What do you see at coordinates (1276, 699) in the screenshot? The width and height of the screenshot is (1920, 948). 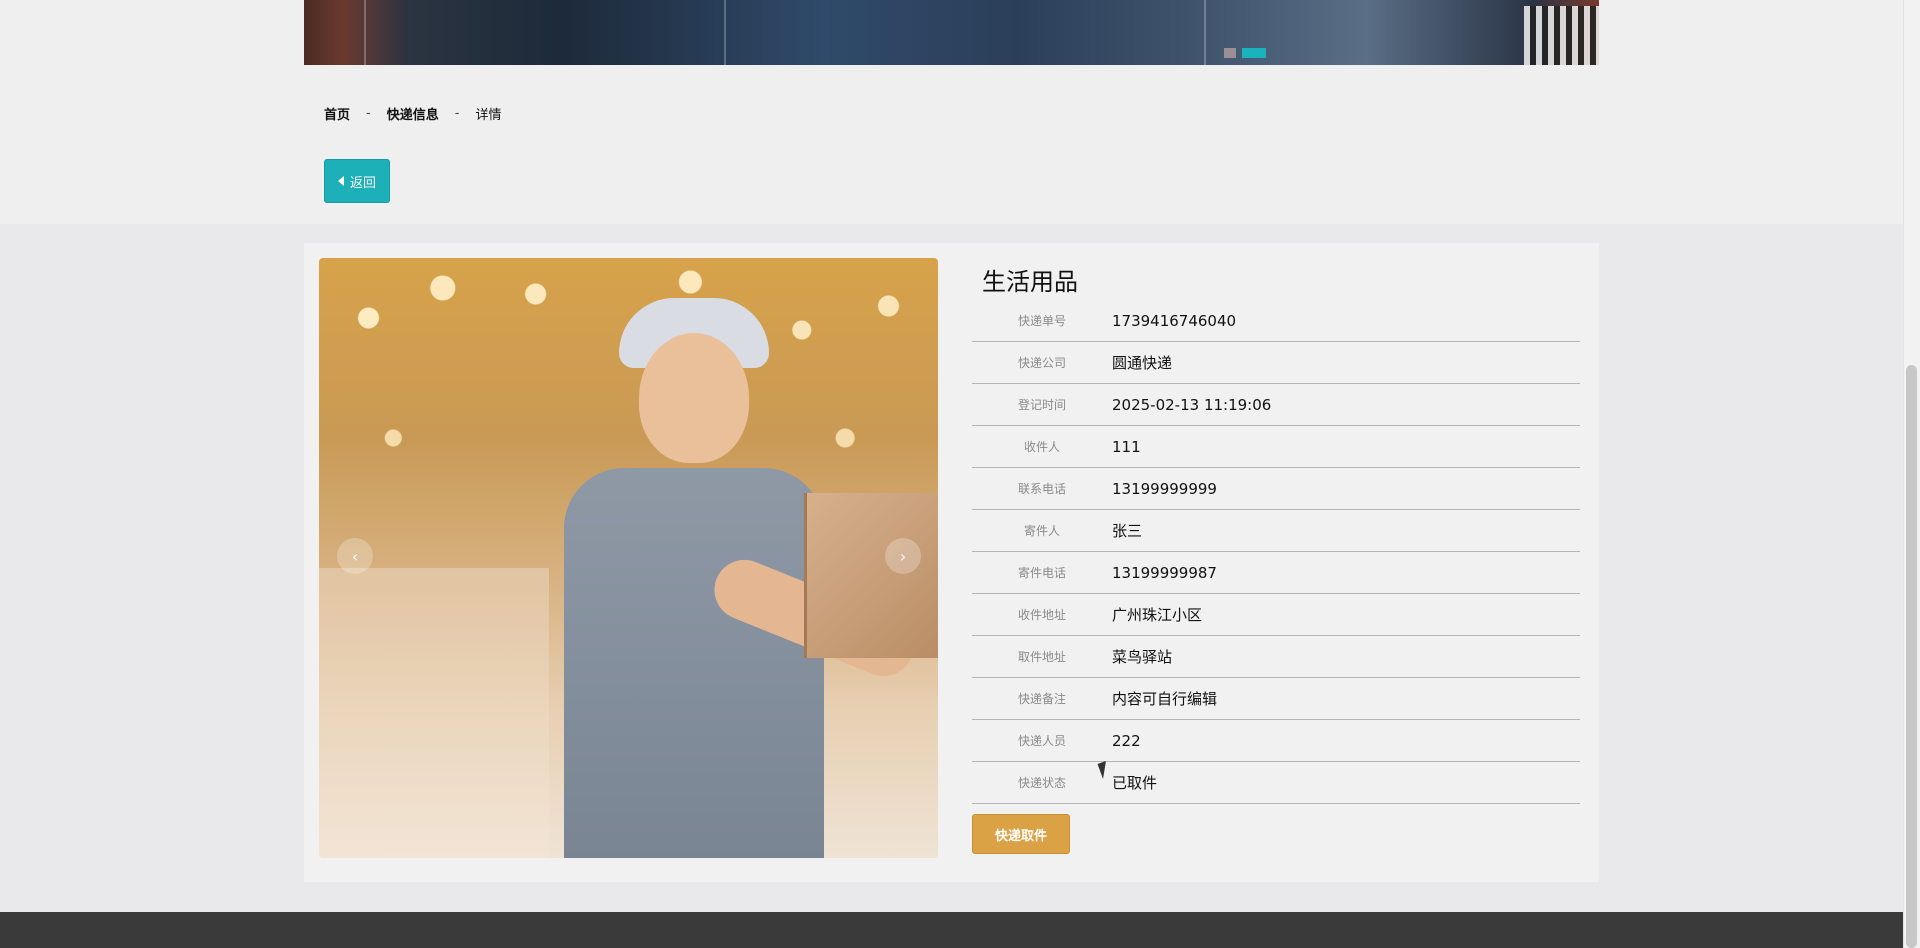 I see `detail-row: 快递备注 内容可自行编辑` at bounding box center [1276, 699].